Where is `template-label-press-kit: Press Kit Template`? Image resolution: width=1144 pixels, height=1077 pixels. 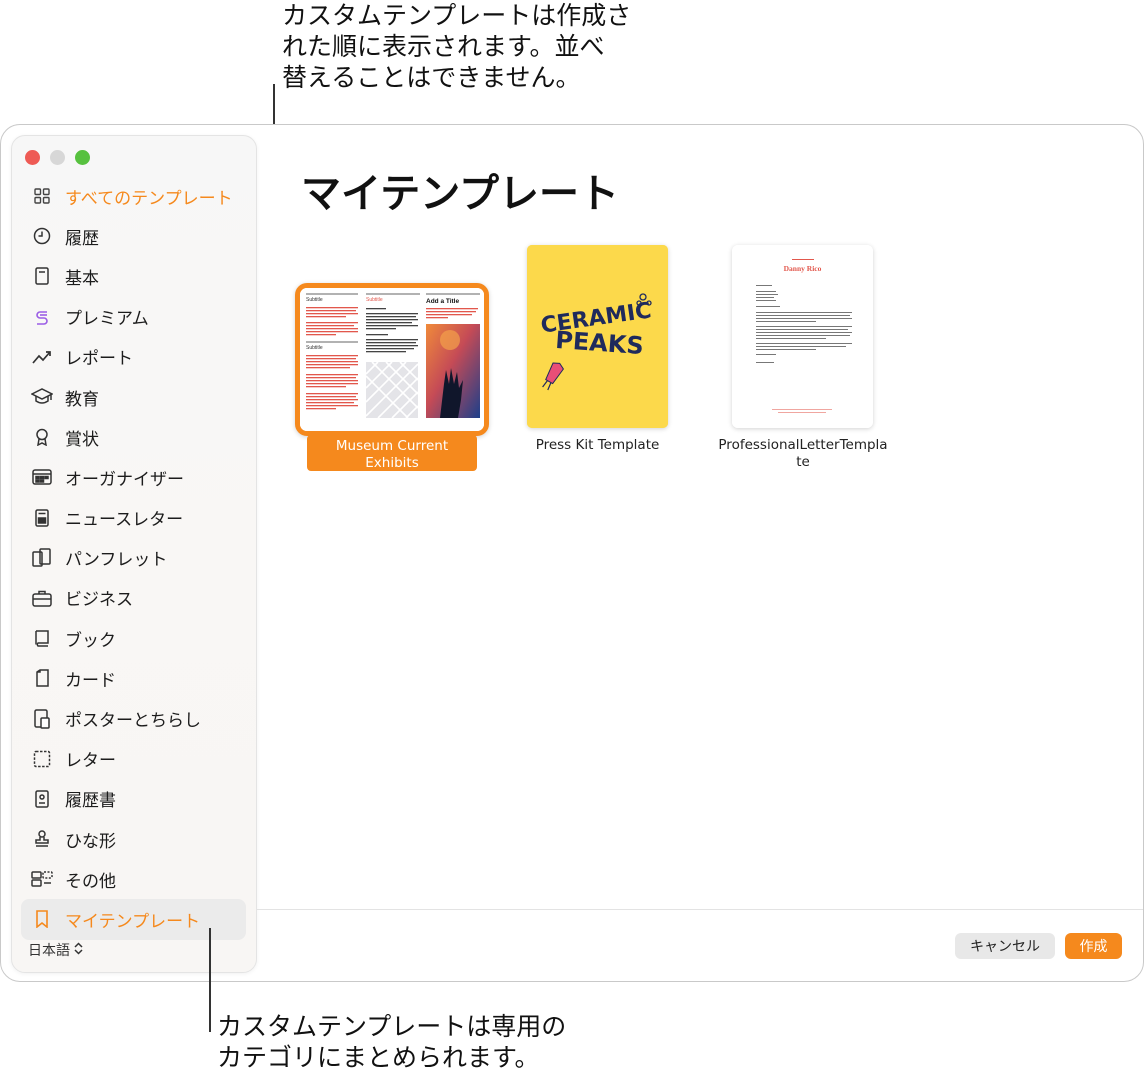 template-label-press-kit: Press Kit Template is located at coordinates (597, 445).